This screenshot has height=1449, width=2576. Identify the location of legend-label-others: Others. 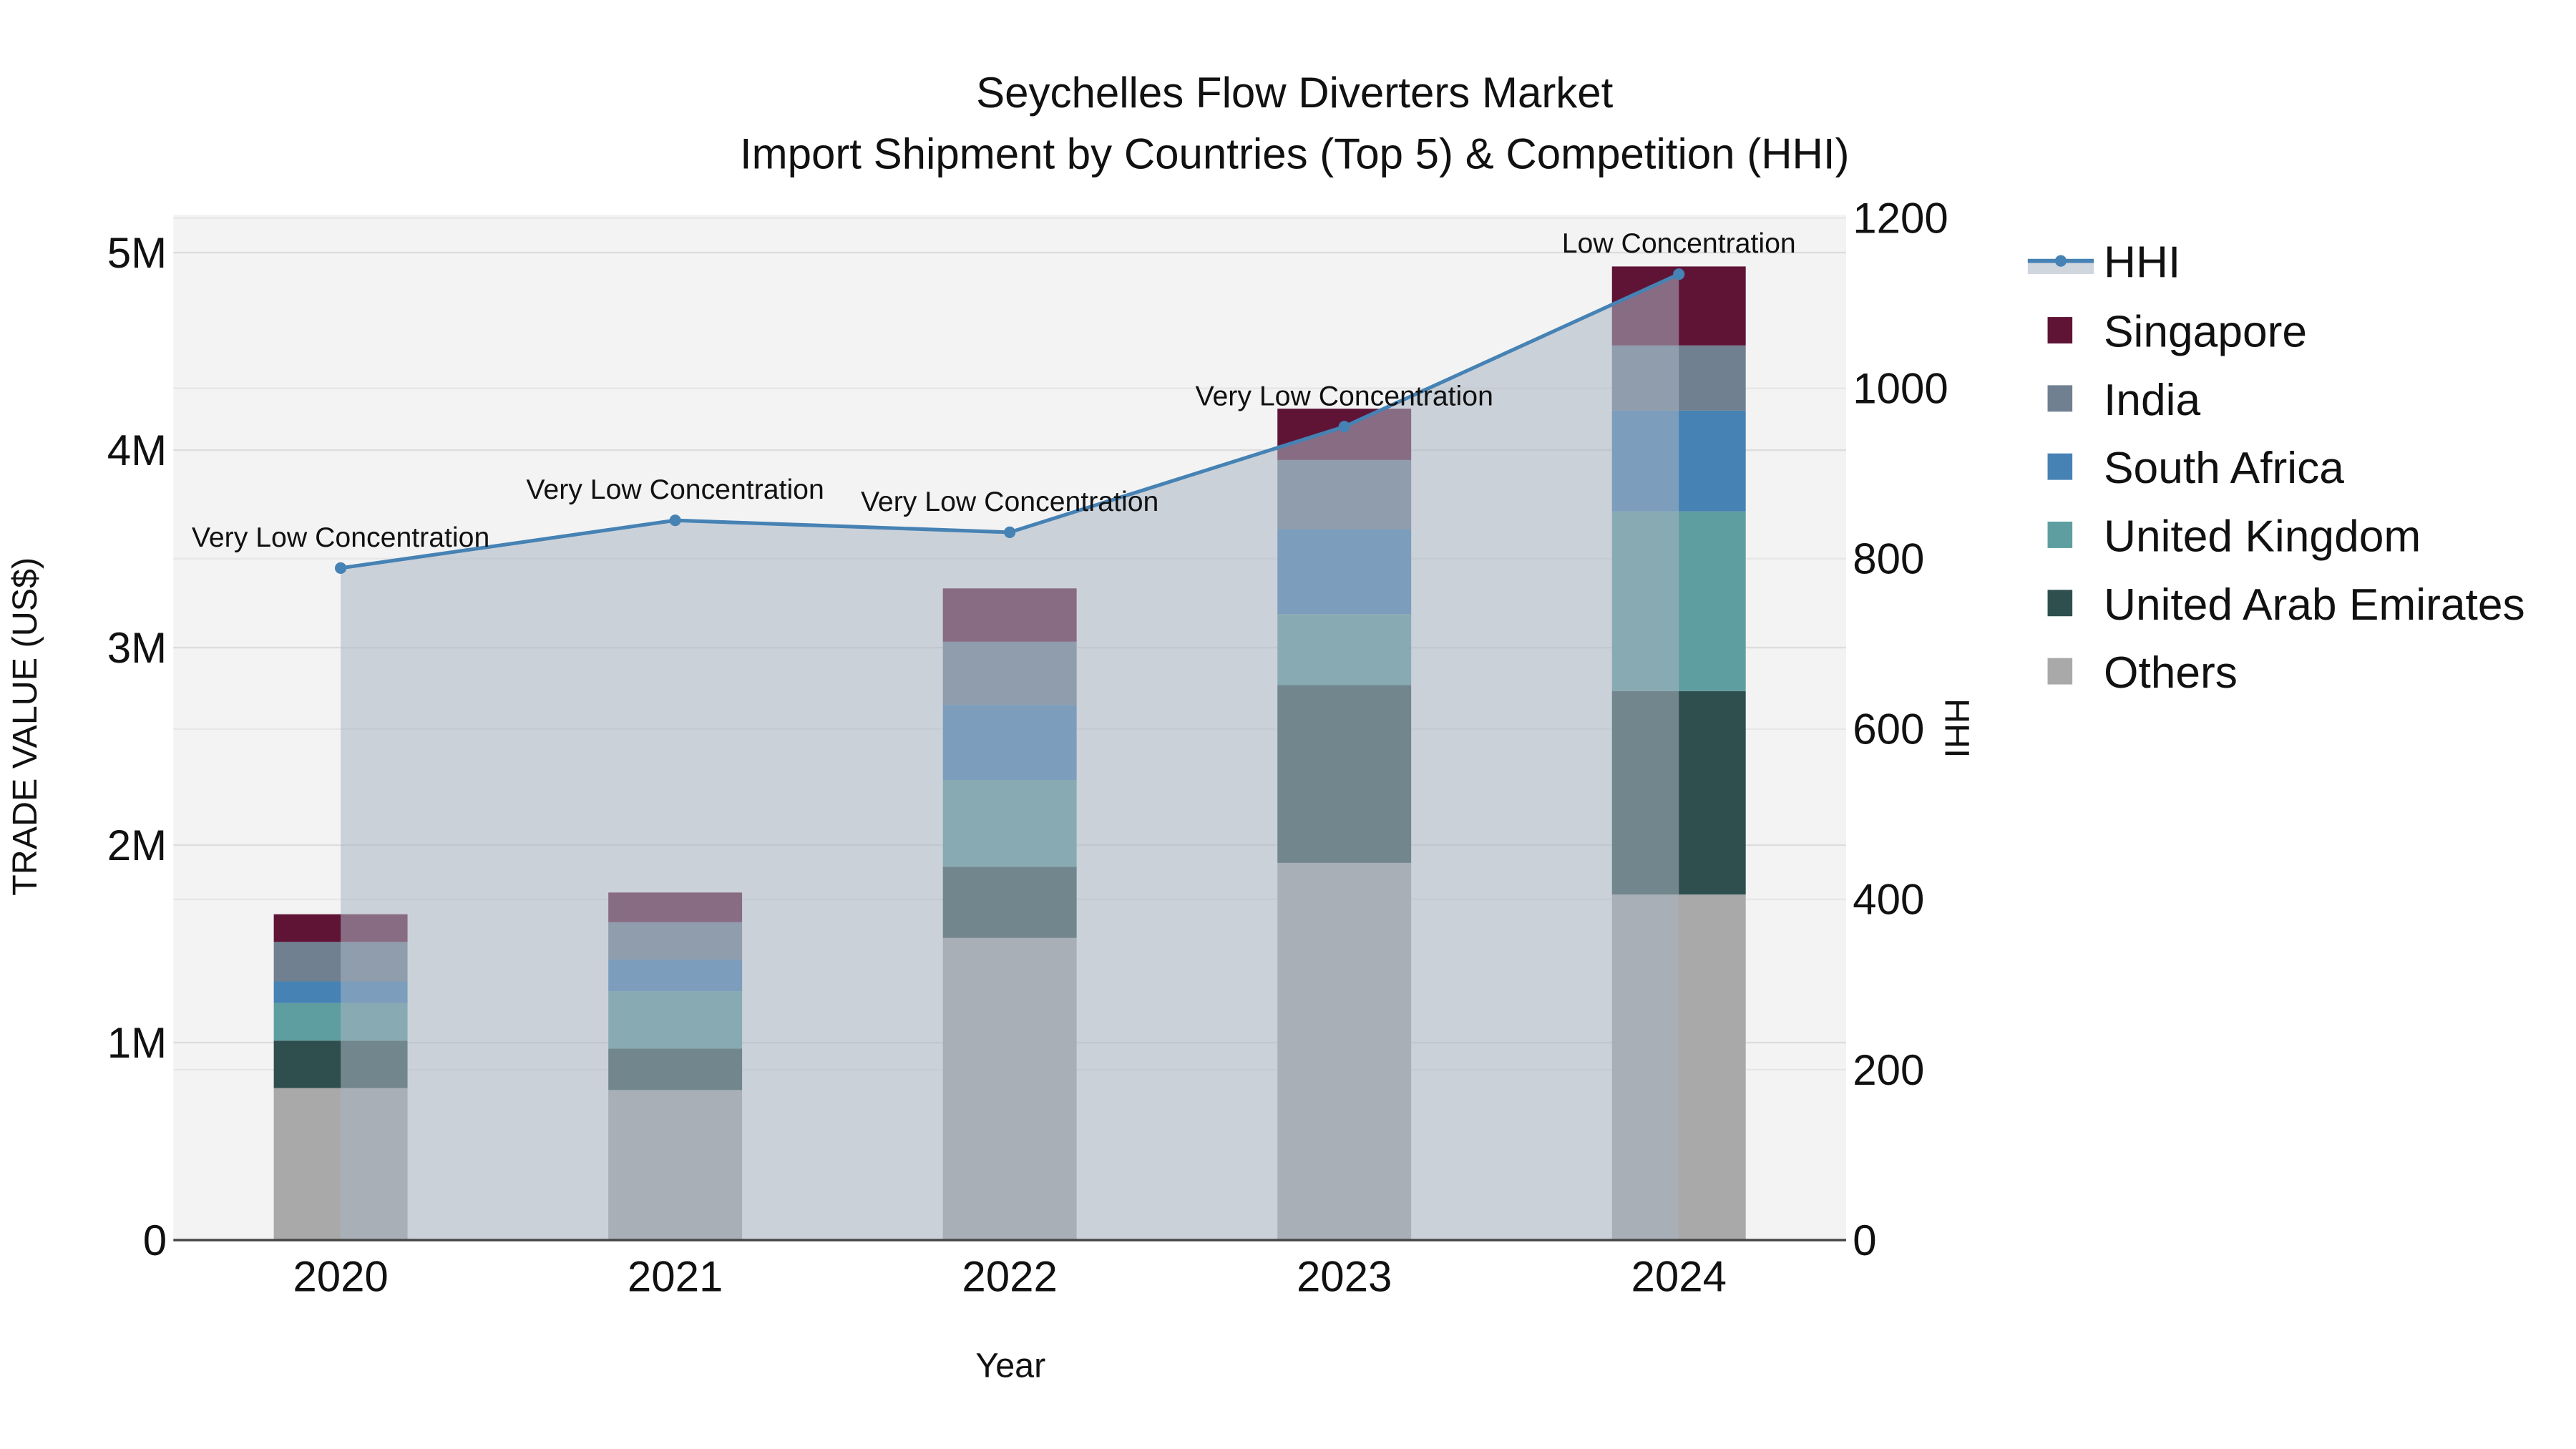
(2171, 673).